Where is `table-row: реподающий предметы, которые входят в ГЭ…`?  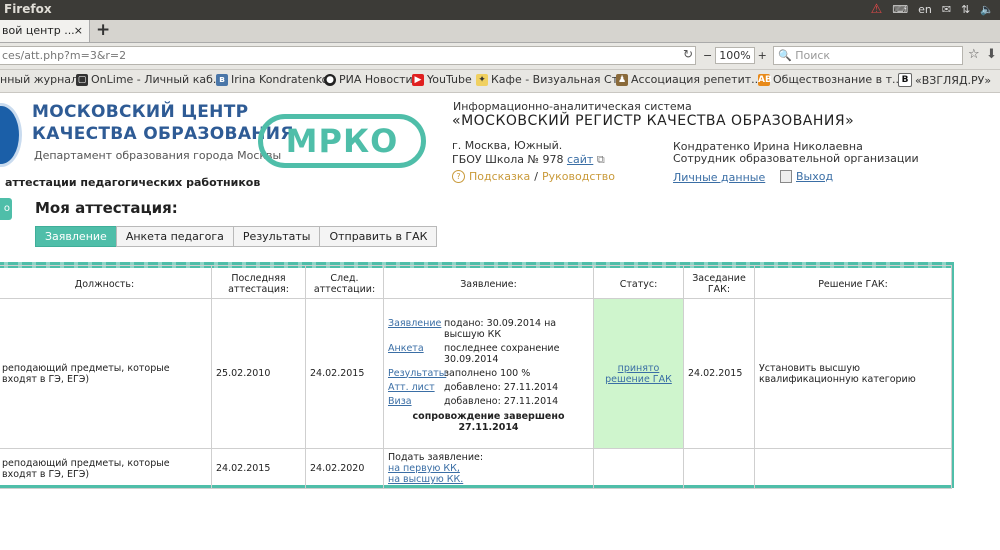
table-row: реподающий предметы, которые входят в ГЭ… is located at coordinates (476, 468).